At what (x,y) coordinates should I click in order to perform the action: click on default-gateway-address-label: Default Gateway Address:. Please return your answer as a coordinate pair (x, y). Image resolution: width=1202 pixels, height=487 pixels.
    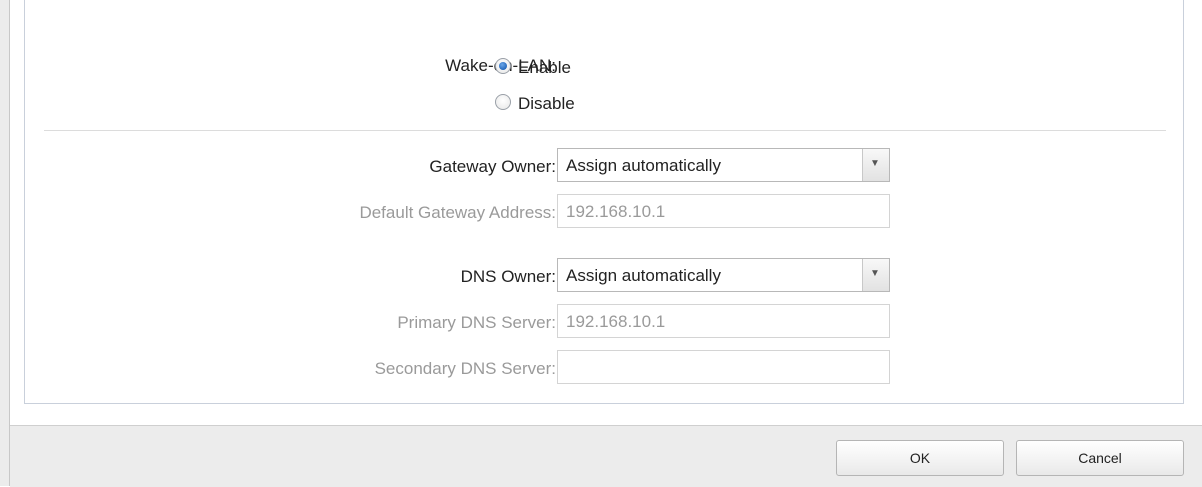
    Looking at the image, I should click on (457, 212).